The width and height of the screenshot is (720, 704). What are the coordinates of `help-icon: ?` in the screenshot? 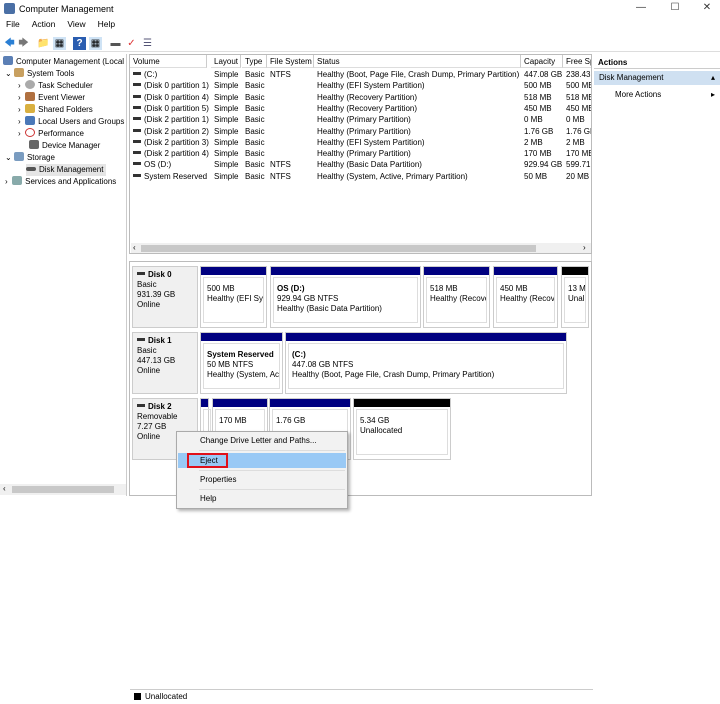 It's located at (79, 43).